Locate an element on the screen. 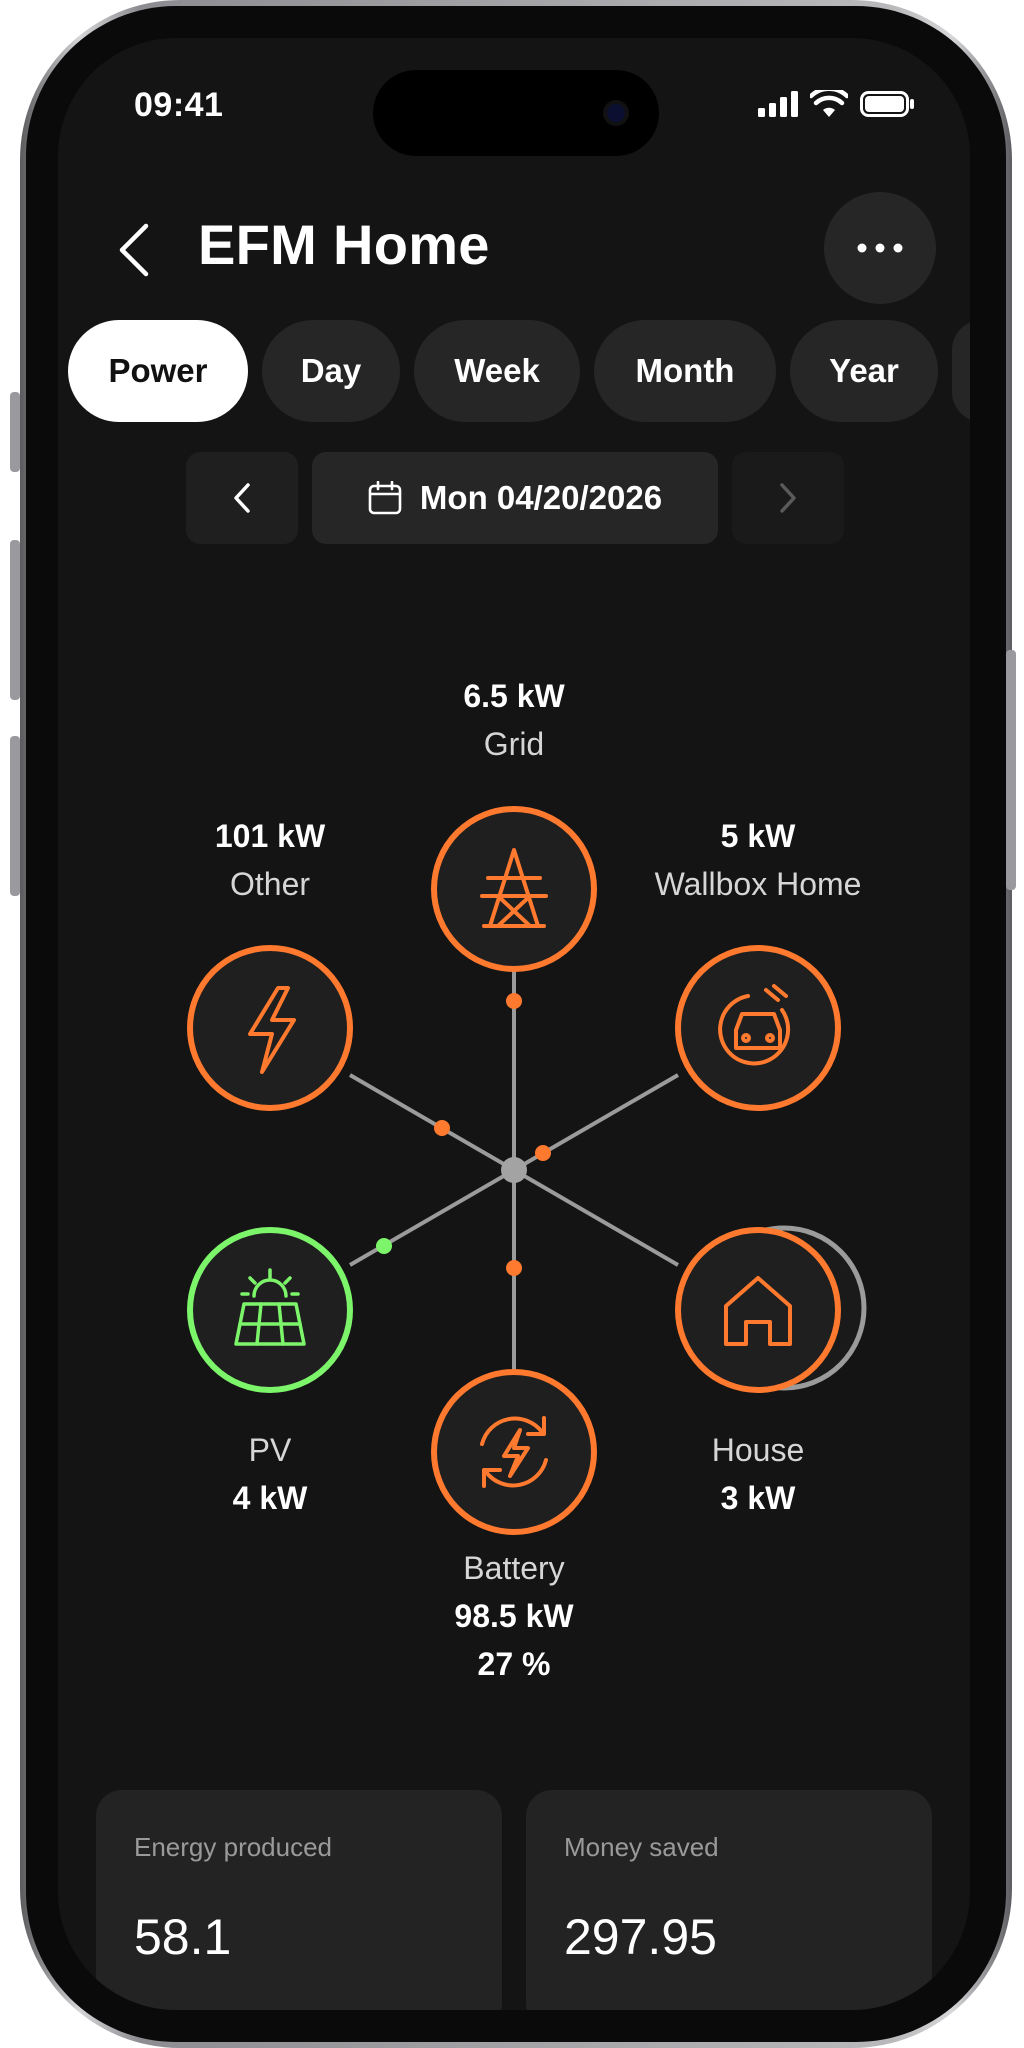 This screenshot has height=2048, width=1024. wallbox-node is located at coordinates (758, 1028).